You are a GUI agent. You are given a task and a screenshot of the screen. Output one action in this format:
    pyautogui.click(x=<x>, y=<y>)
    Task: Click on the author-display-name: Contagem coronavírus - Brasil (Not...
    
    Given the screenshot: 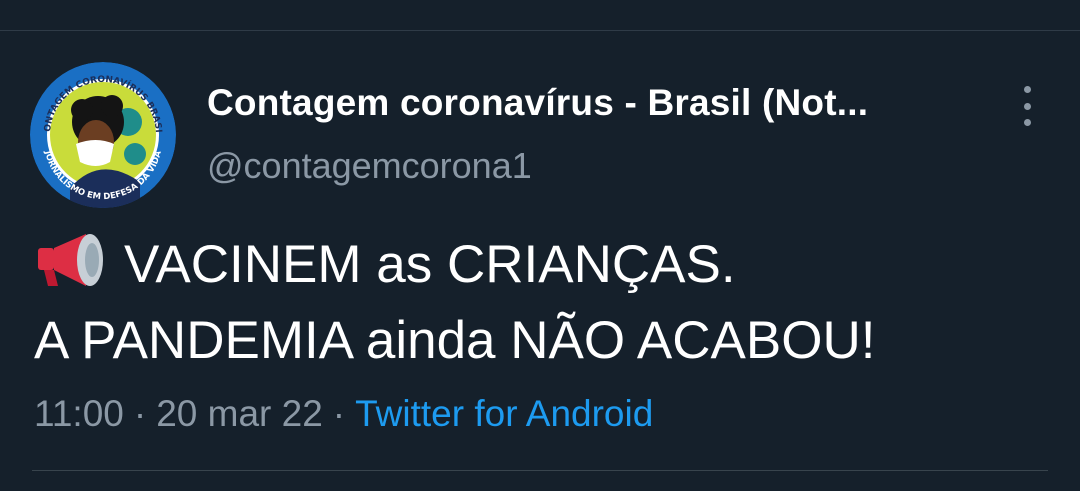 What is the action you would take?
    pyautogui.click(x=537, y=103)
    